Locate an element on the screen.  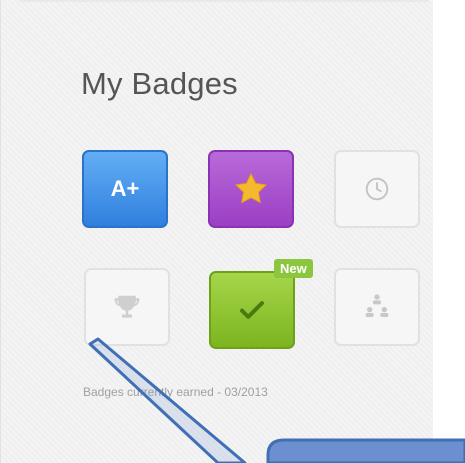
callout-bubble is located at coordinates (365, 450).